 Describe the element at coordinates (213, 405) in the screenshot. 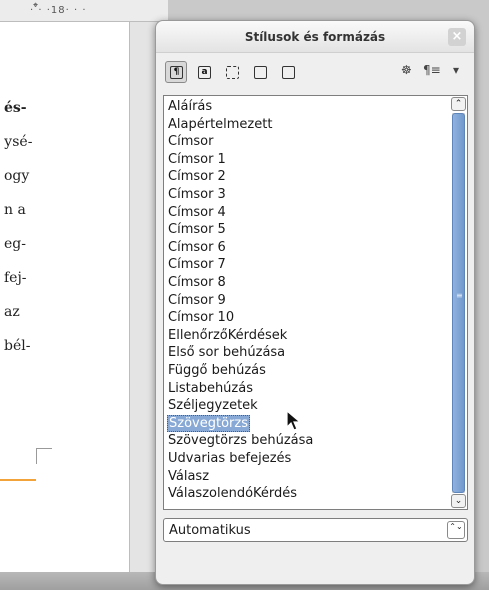

I see `style-list-item: Széljegyzetek` at that location.